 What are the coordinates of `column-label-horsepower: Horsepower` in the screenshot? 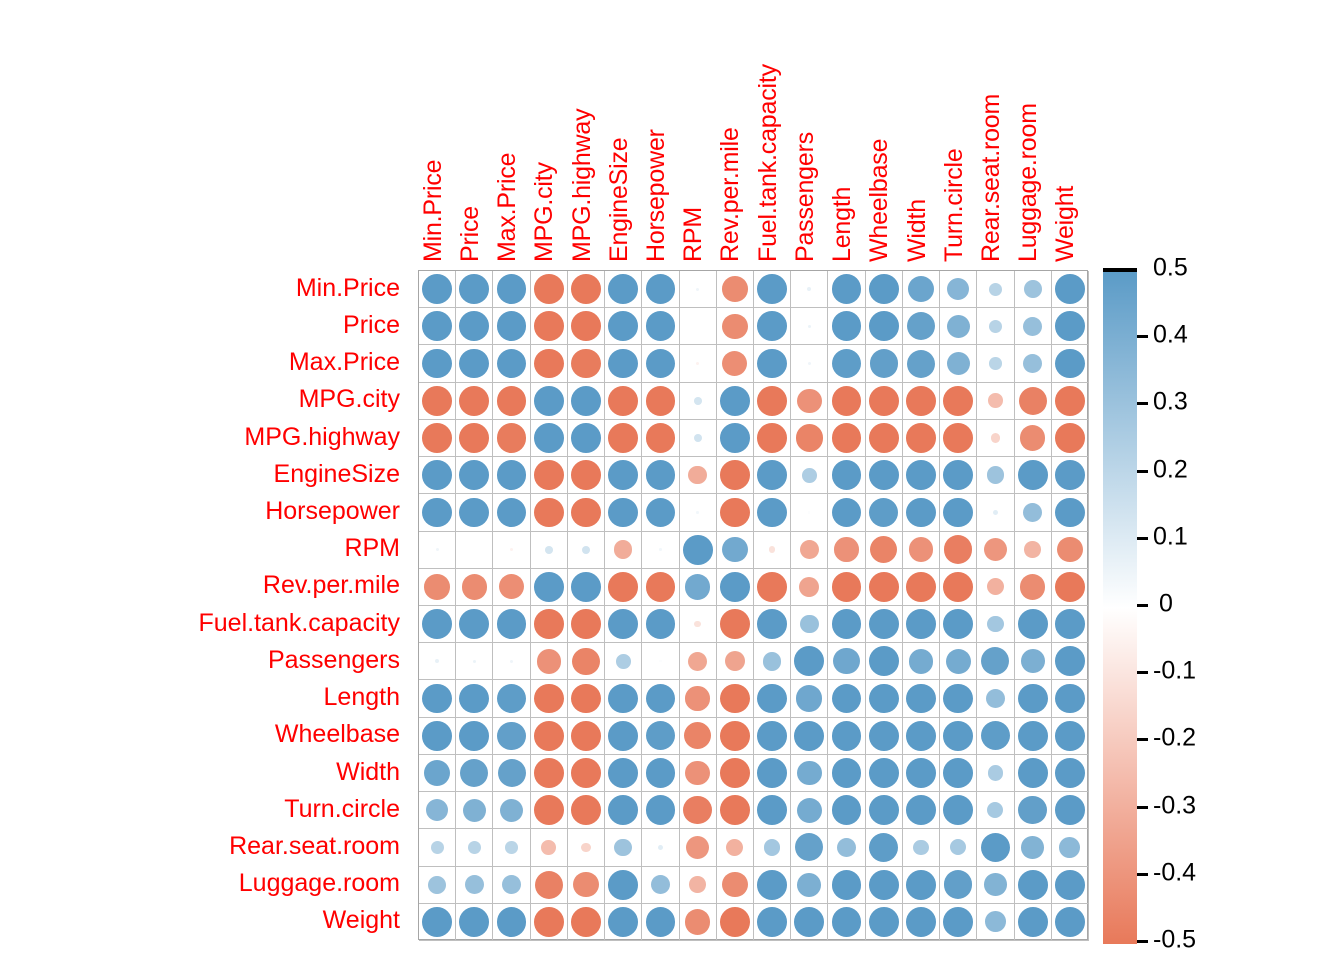 It's located at (655, 195).